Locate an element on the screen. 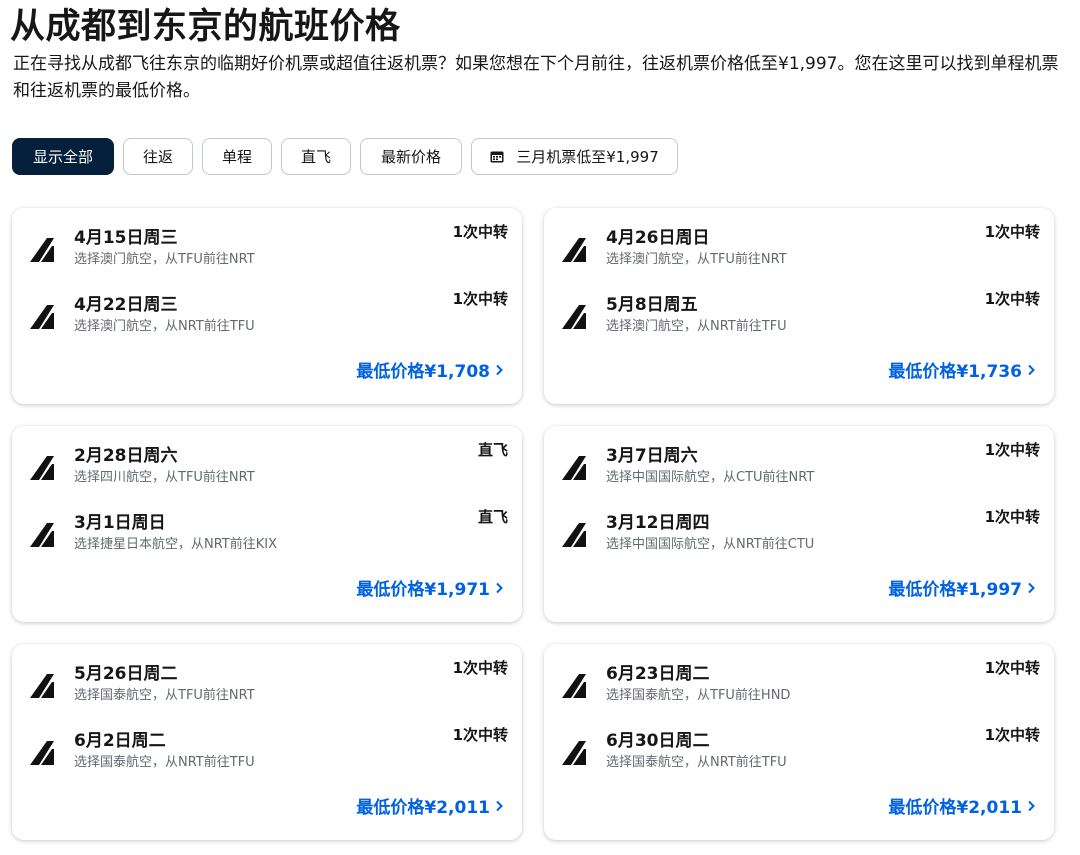 This screenshot has width=1080, height=855. leg-date: 6月2日周二 is located at coordinates (120, 741).